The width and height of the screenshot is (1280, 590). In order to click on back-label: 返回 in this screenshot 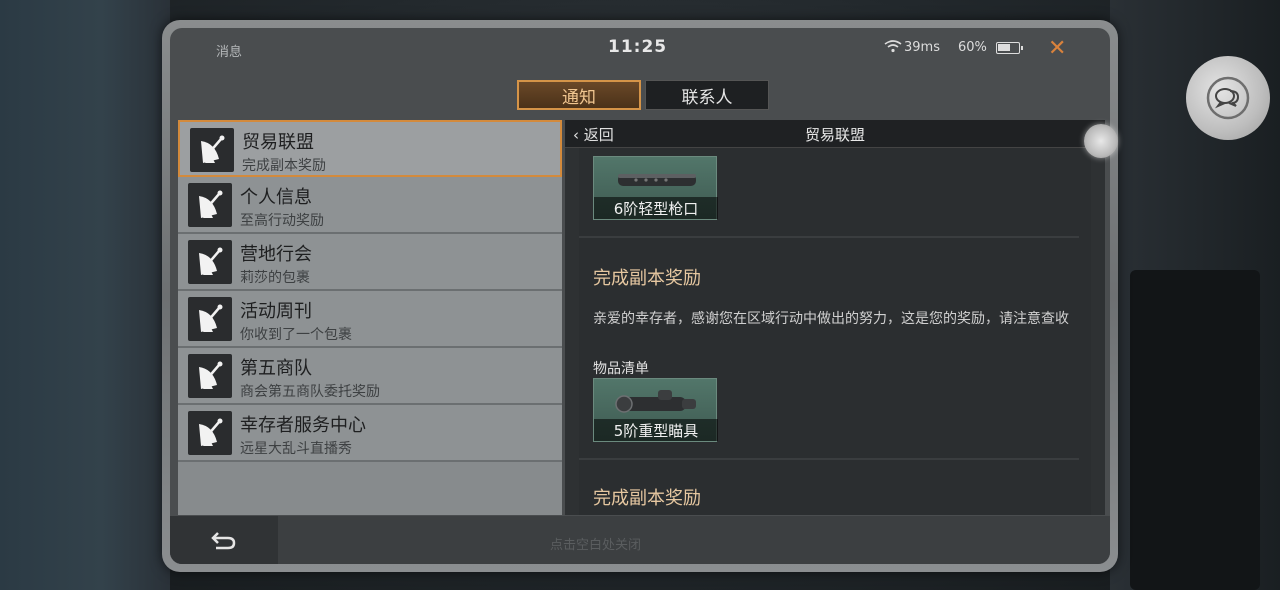, I will do `click(598, 135)`.